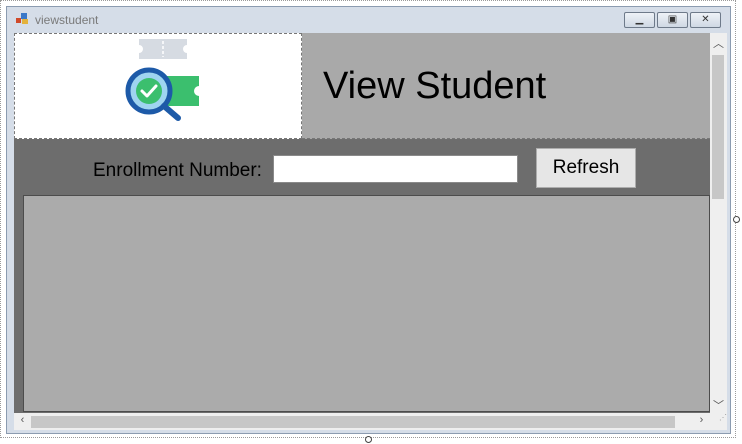 The image size is (742, 444). Describe the element at coordinates (368, 20) in the screenshot. I see `title-bar: viewstudent ▁ ▣ ✕` at that location.